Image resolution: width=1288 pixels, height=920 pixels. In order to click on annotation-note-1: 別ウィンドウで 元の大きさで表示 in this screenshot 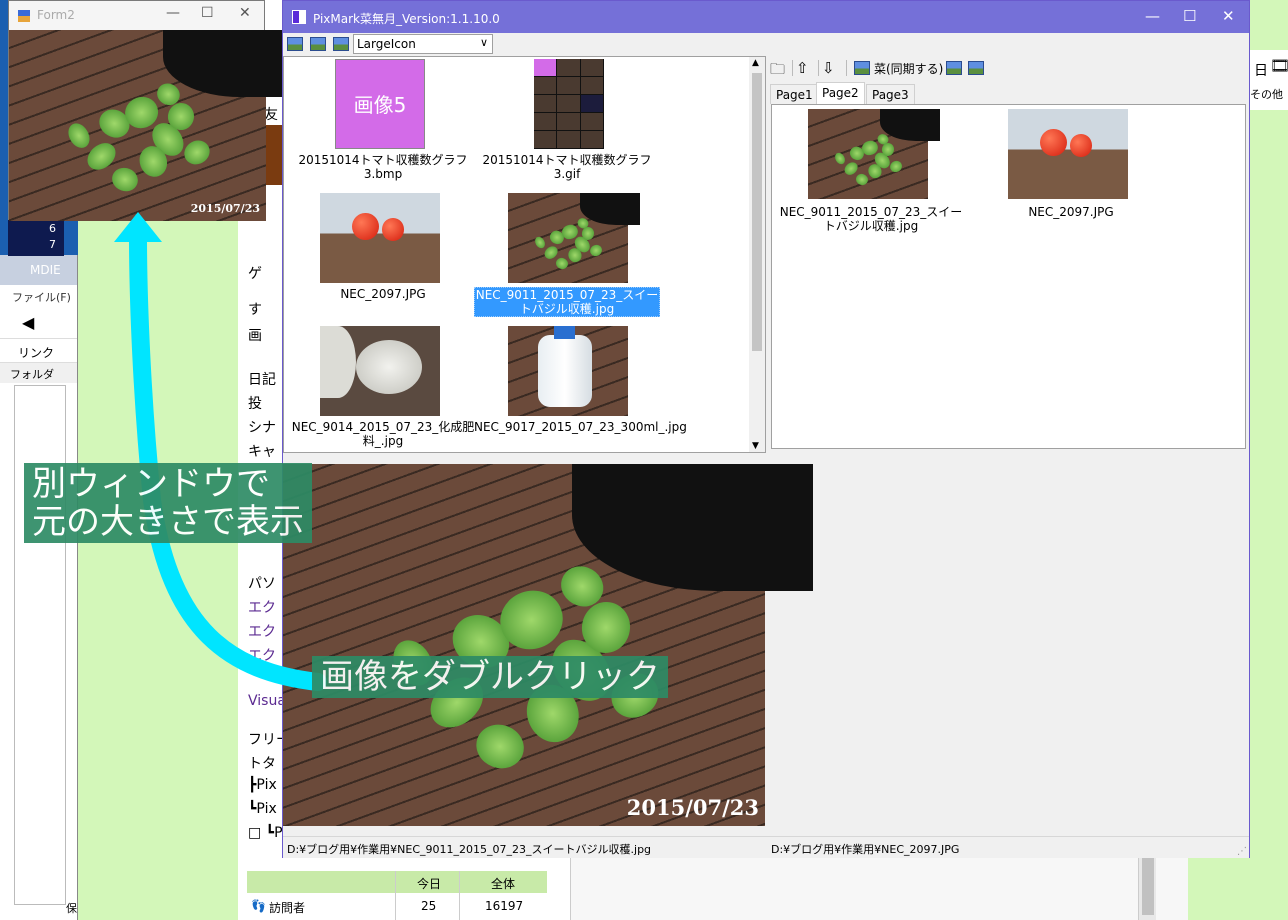, I will do `click(168, 503)`.